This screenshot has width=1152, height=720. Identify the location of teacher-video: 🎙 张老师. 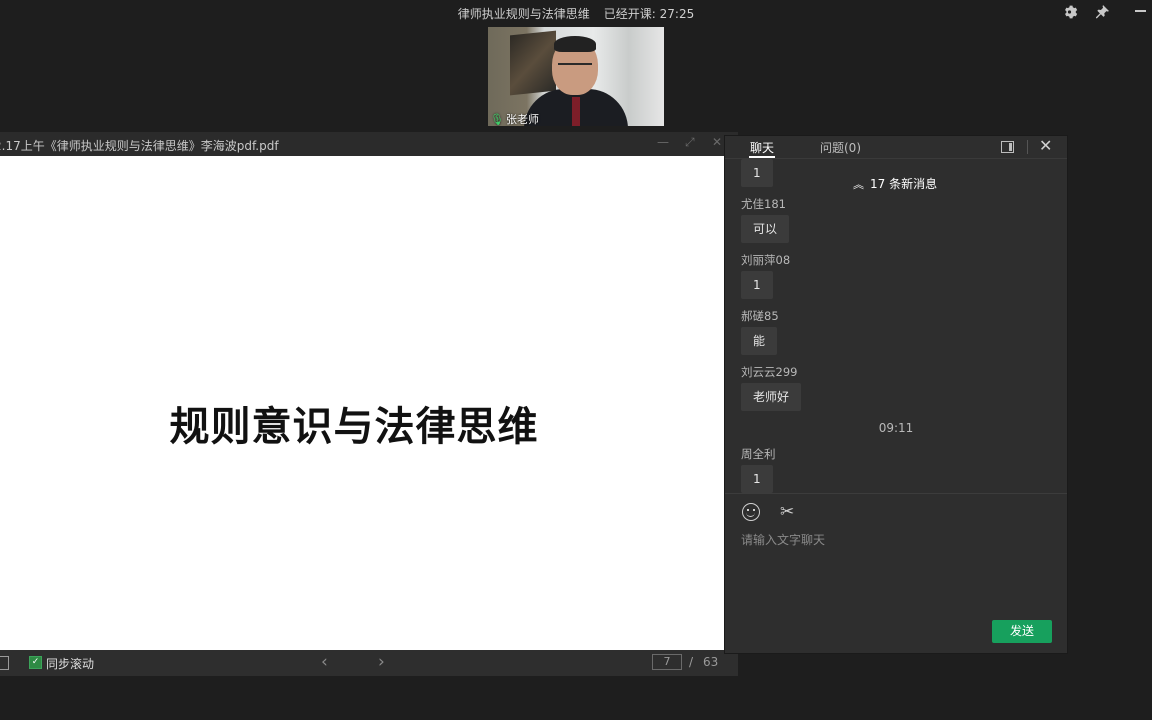
(576, 76).